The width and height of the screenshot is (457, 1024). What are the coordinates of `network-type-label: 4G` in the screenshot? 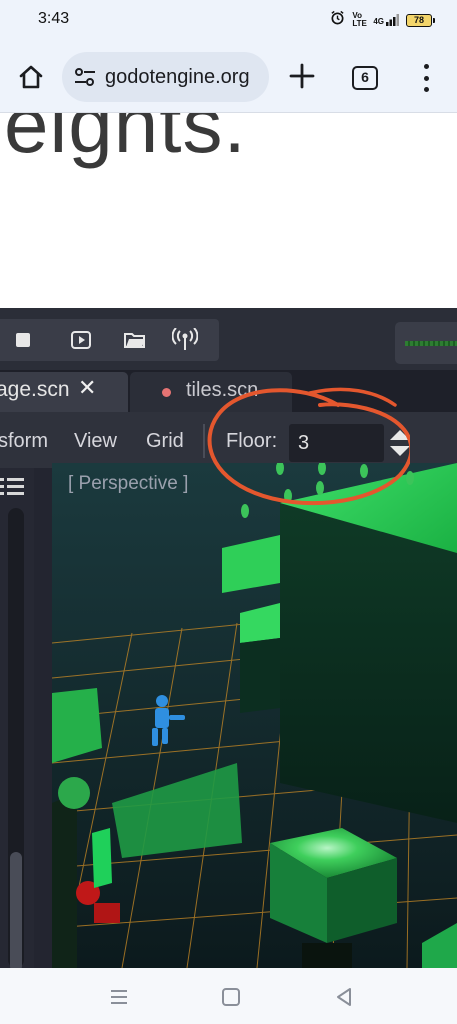 It's located at (378, 21).